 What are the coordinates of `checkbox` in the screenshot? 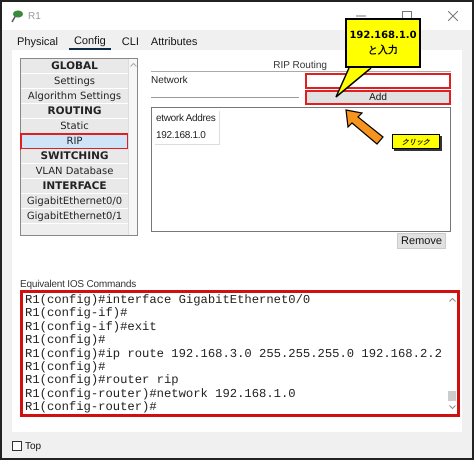 It's located at (17, 446).